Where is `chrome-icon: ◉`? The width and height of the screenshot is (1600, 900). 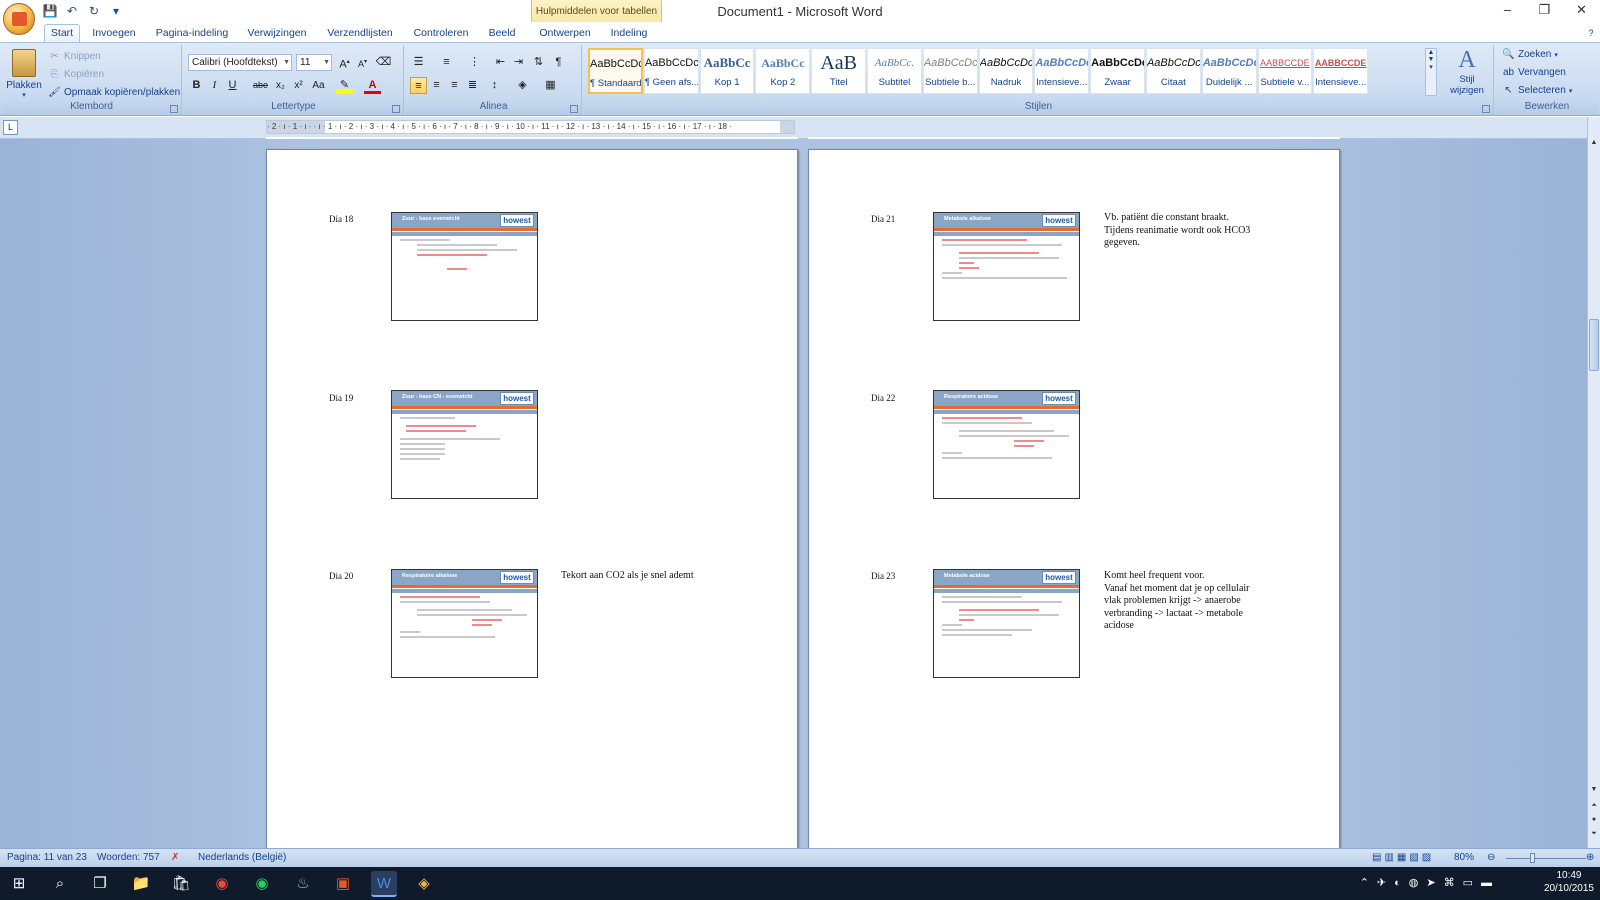
chrome-icon: ◉ is located at coordinates (222, 884).